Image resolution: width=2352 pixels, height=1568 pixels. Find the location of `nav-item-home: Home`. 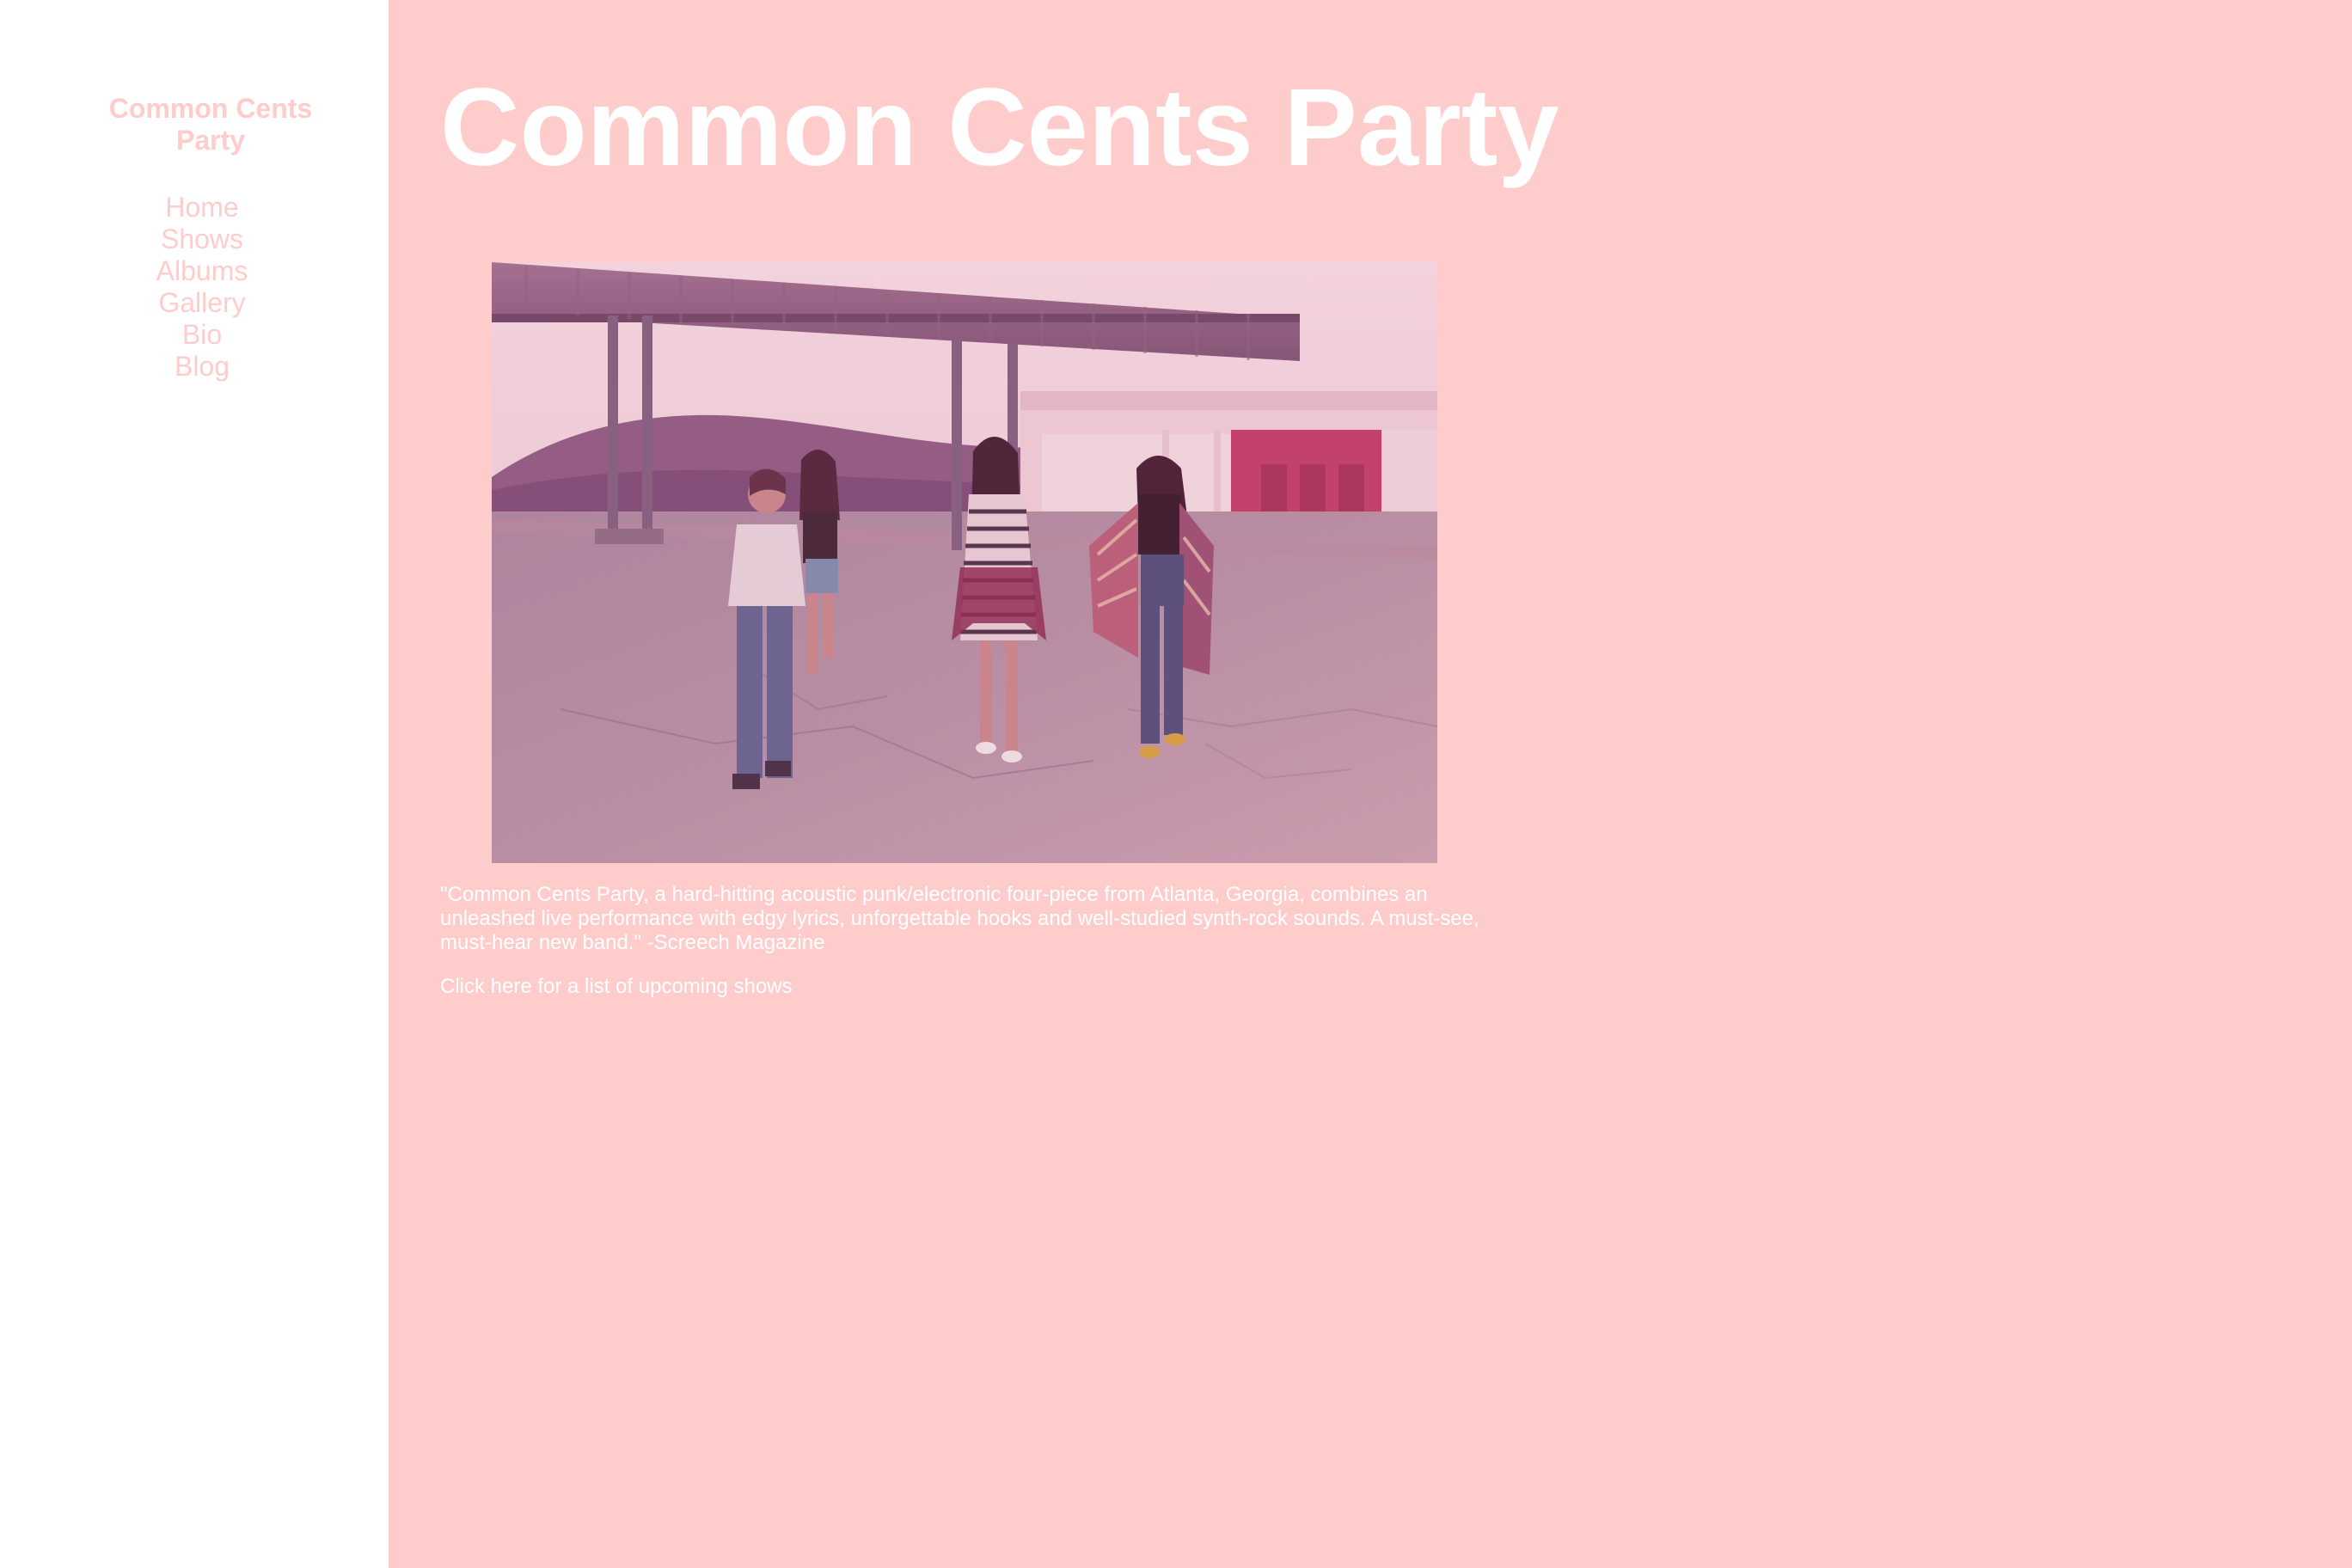

nav-item-home: Home is located at coordinates (202, 208).